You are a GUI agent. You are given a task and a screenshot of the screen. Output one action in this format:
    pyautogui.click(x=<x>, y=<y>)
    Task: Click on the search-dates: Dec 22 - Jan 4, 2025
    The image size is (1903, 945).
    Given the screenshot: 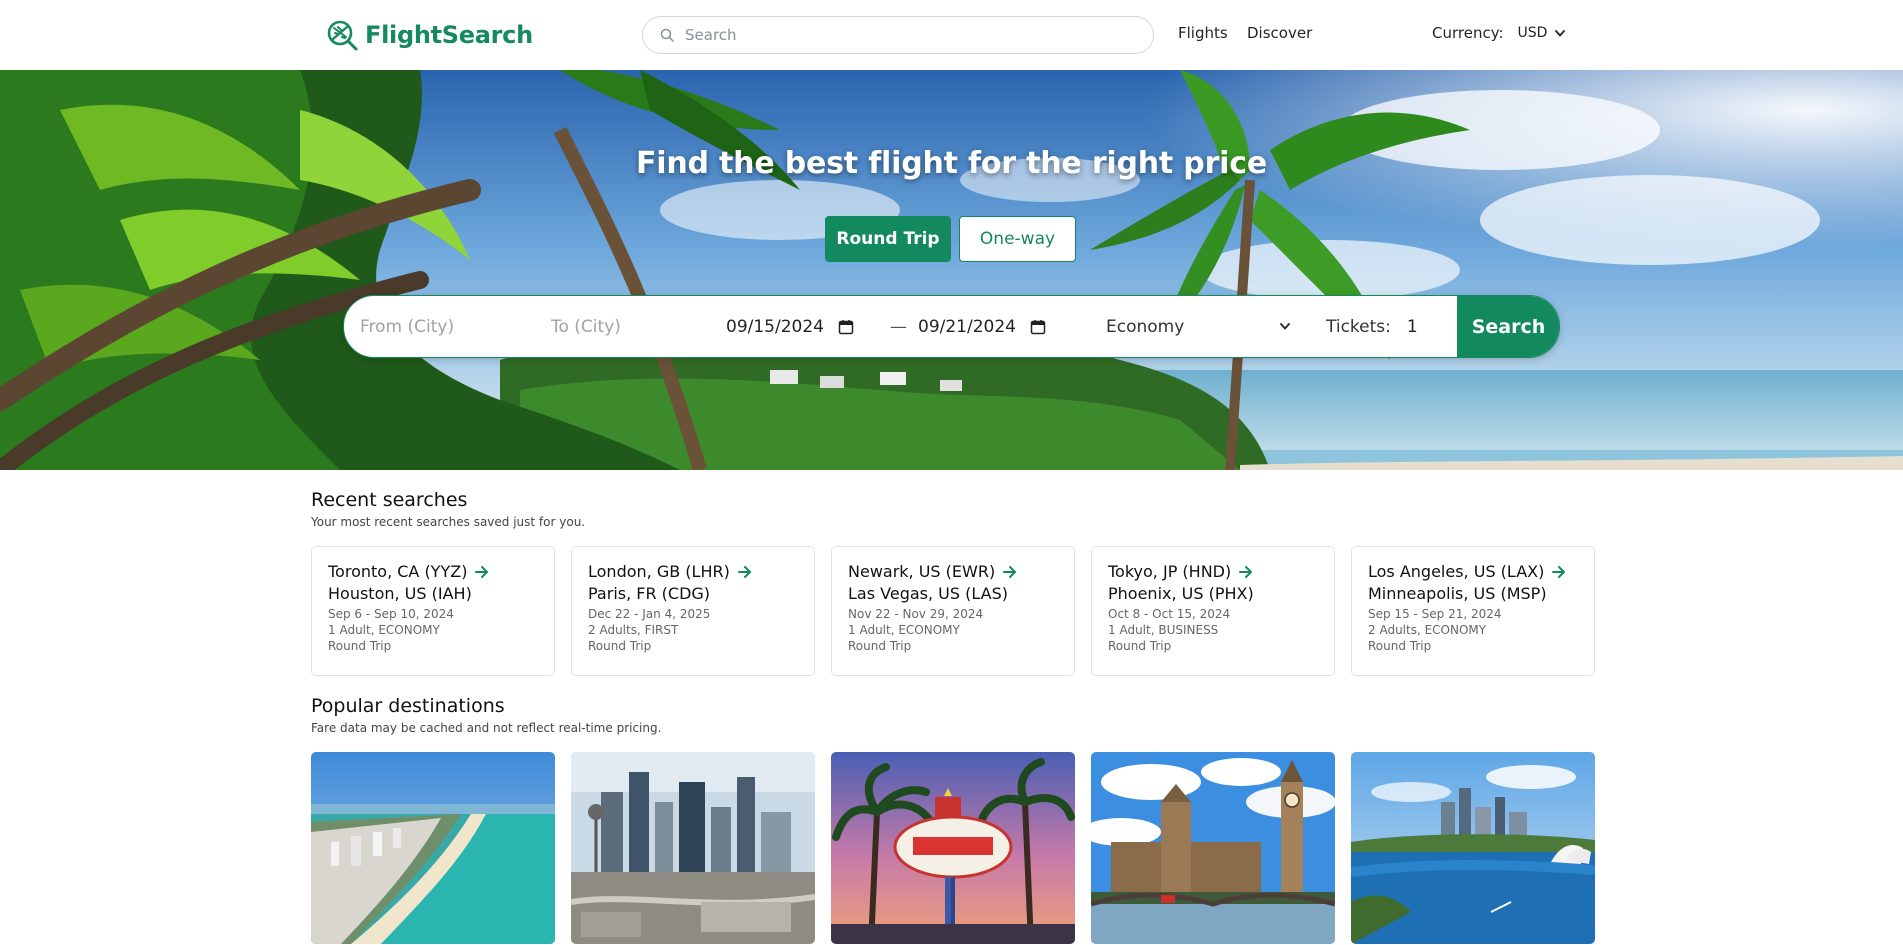 What is the action you would take?
    pyautogui.click(x=649, y=614)
    